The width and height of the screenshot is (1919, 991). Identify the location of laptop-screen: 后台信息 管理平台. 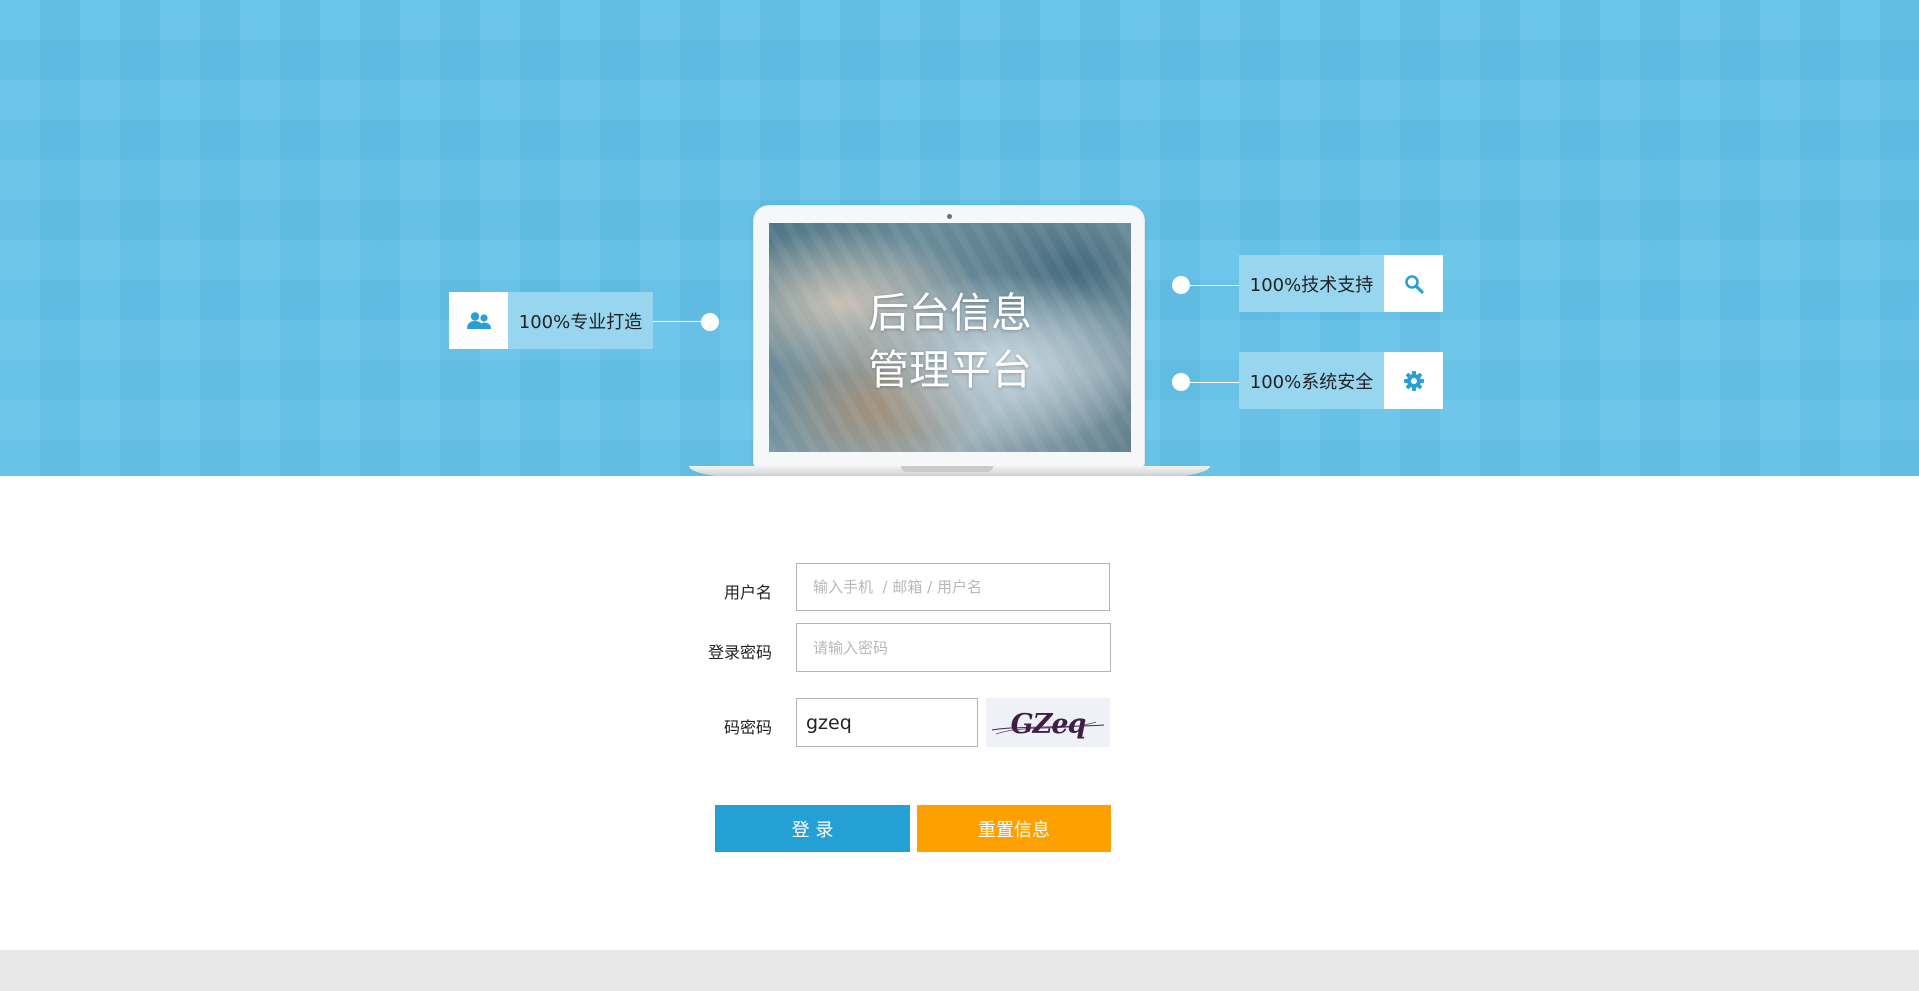
(950, 337).